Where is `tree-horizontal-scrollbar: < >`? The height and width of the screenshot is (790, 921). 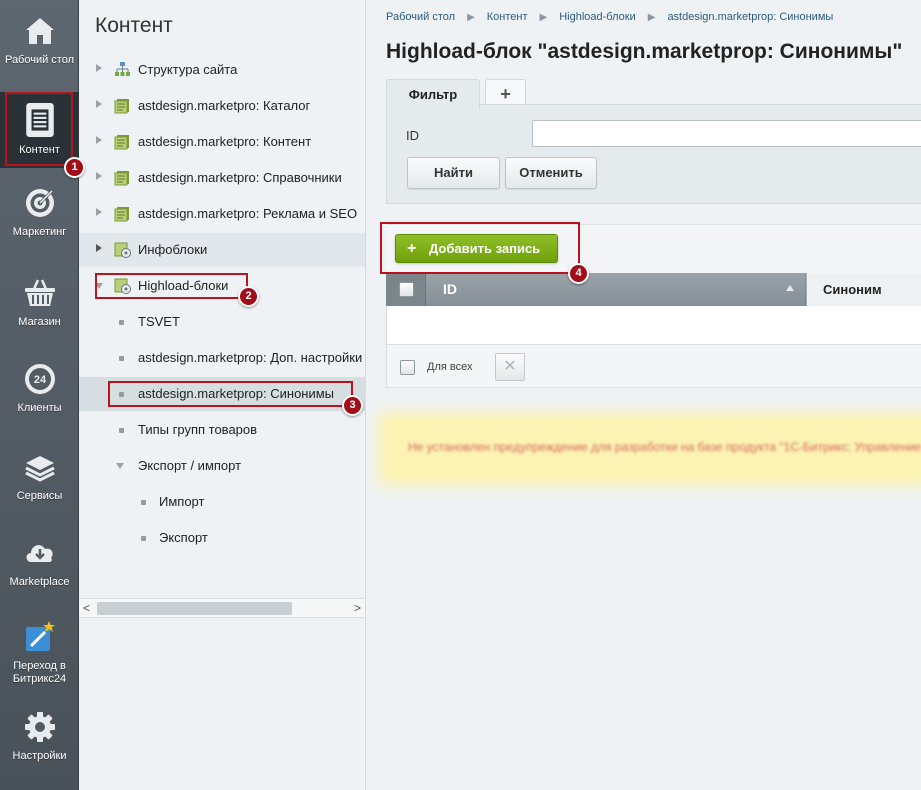
tree-horizontal-scrollbar: < > is located at coordinates (222, 608).